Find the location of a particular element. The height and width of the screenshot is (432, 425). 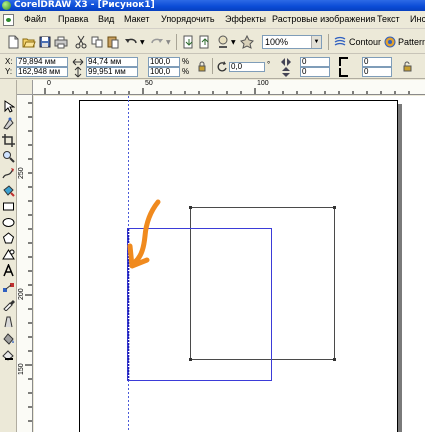

menu-text: Текст is located at coordinates (388, 19).